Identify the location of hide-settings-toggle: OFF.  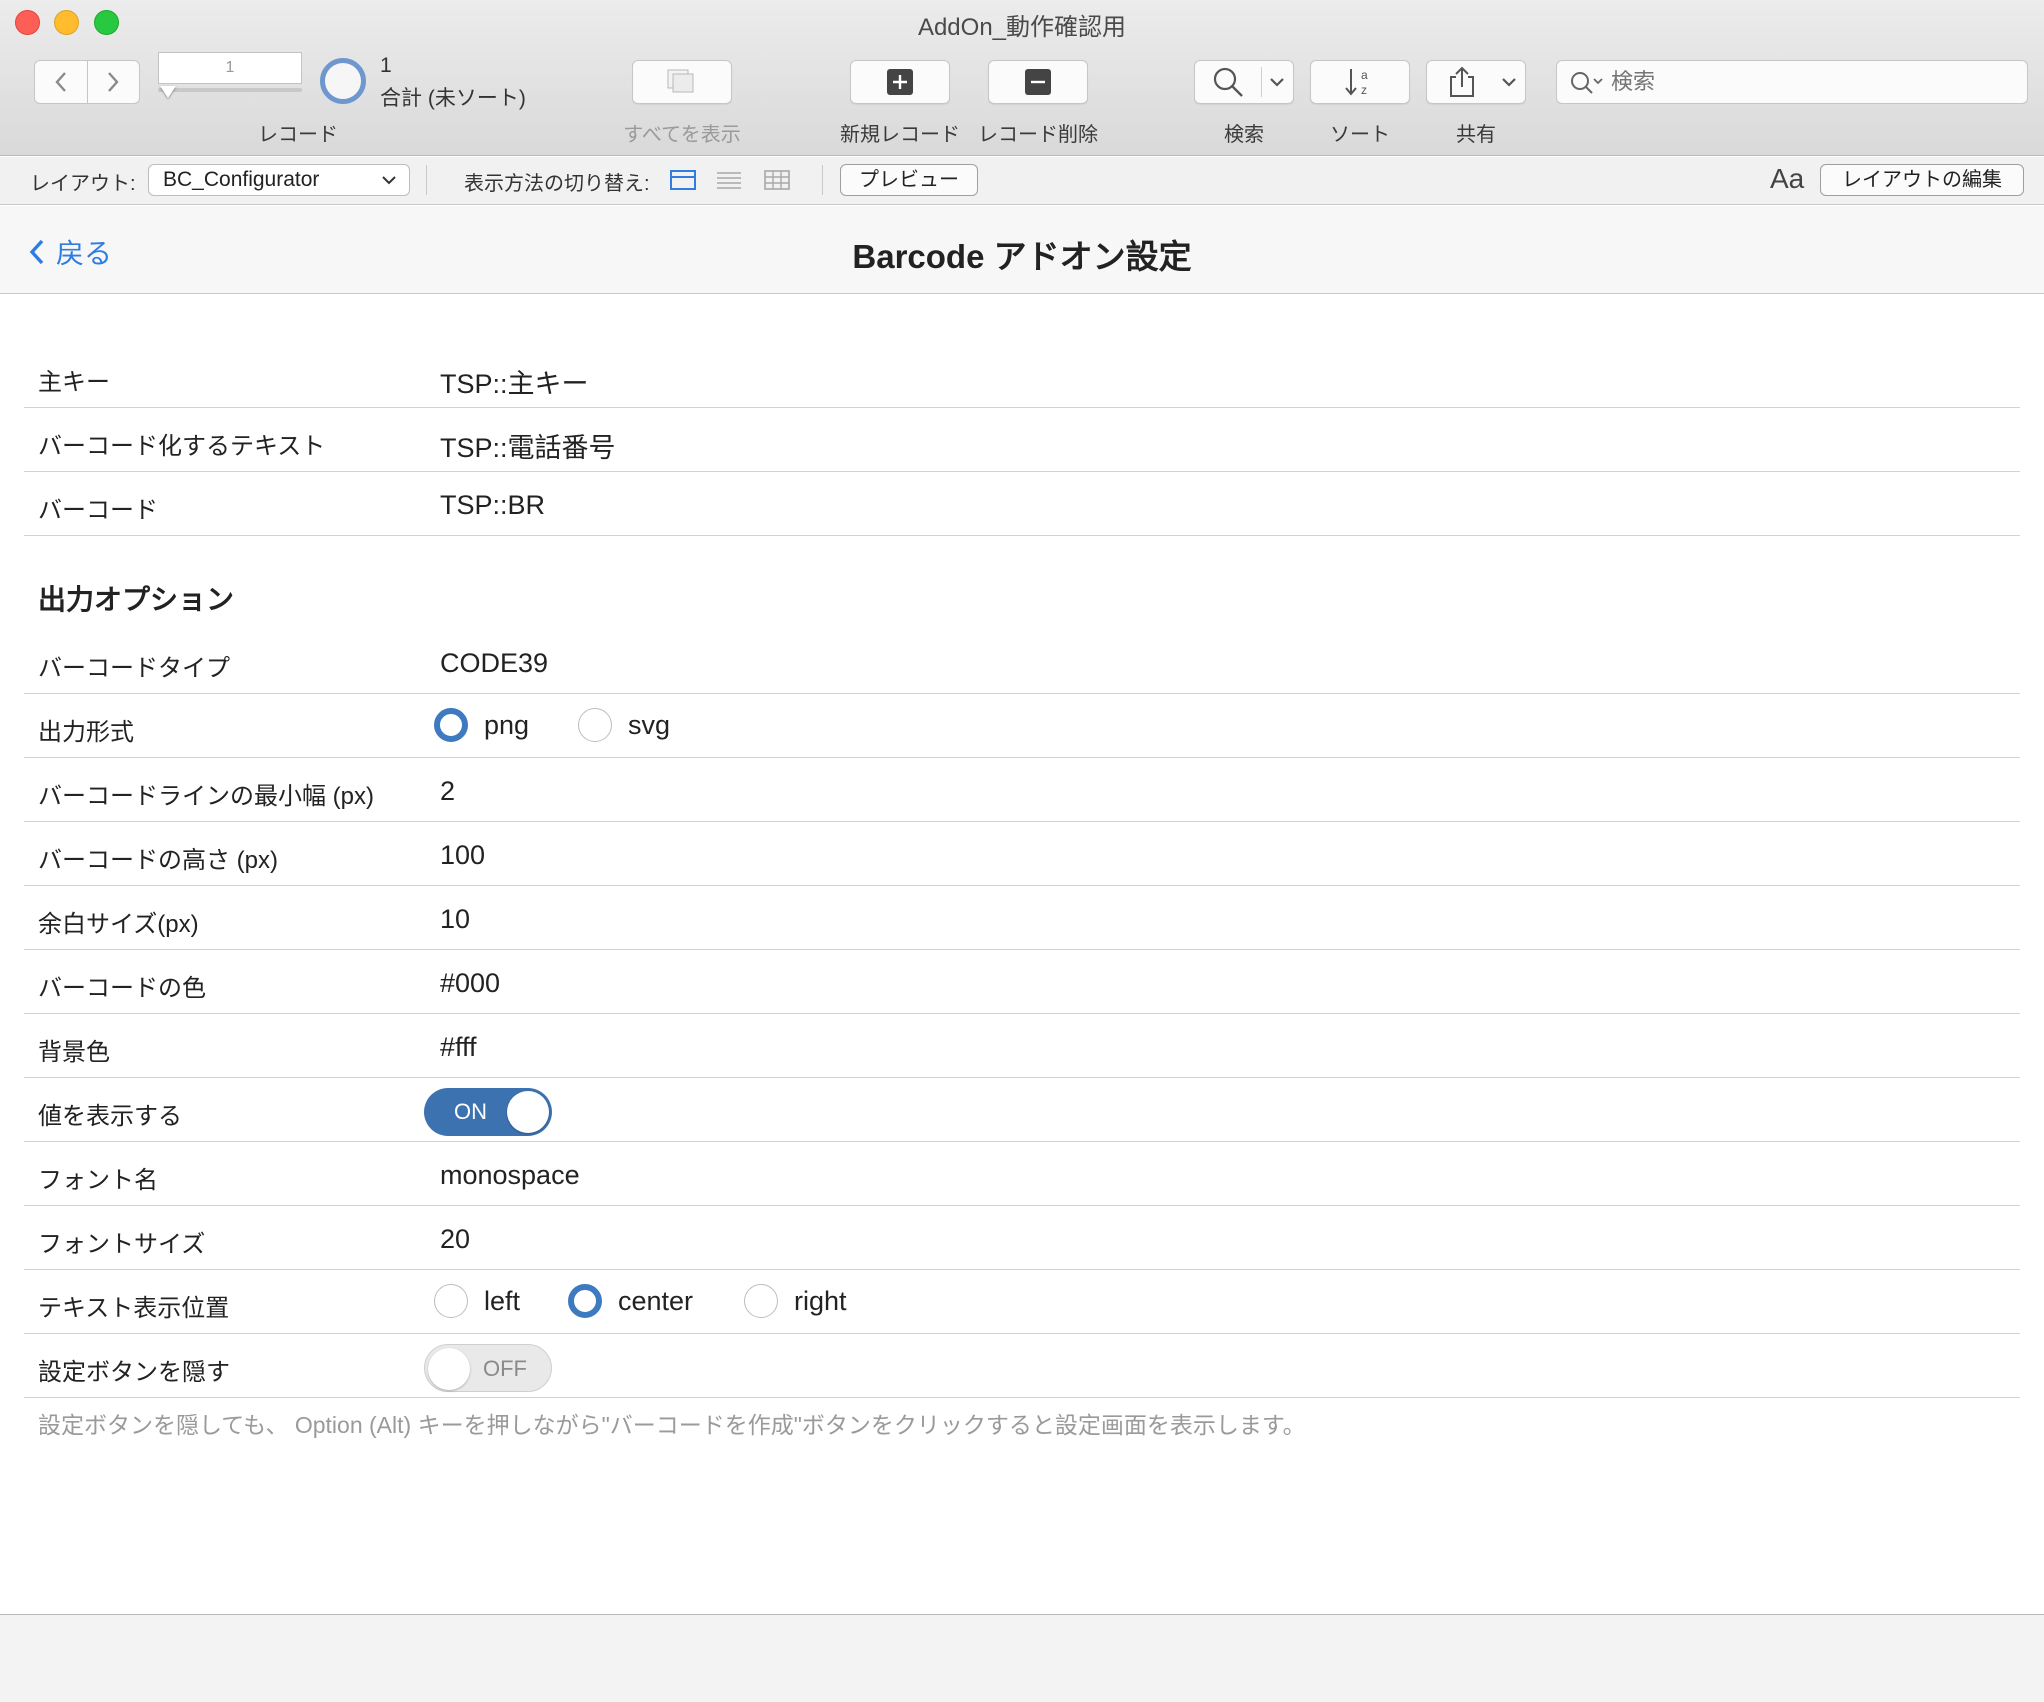
(488, 1368).